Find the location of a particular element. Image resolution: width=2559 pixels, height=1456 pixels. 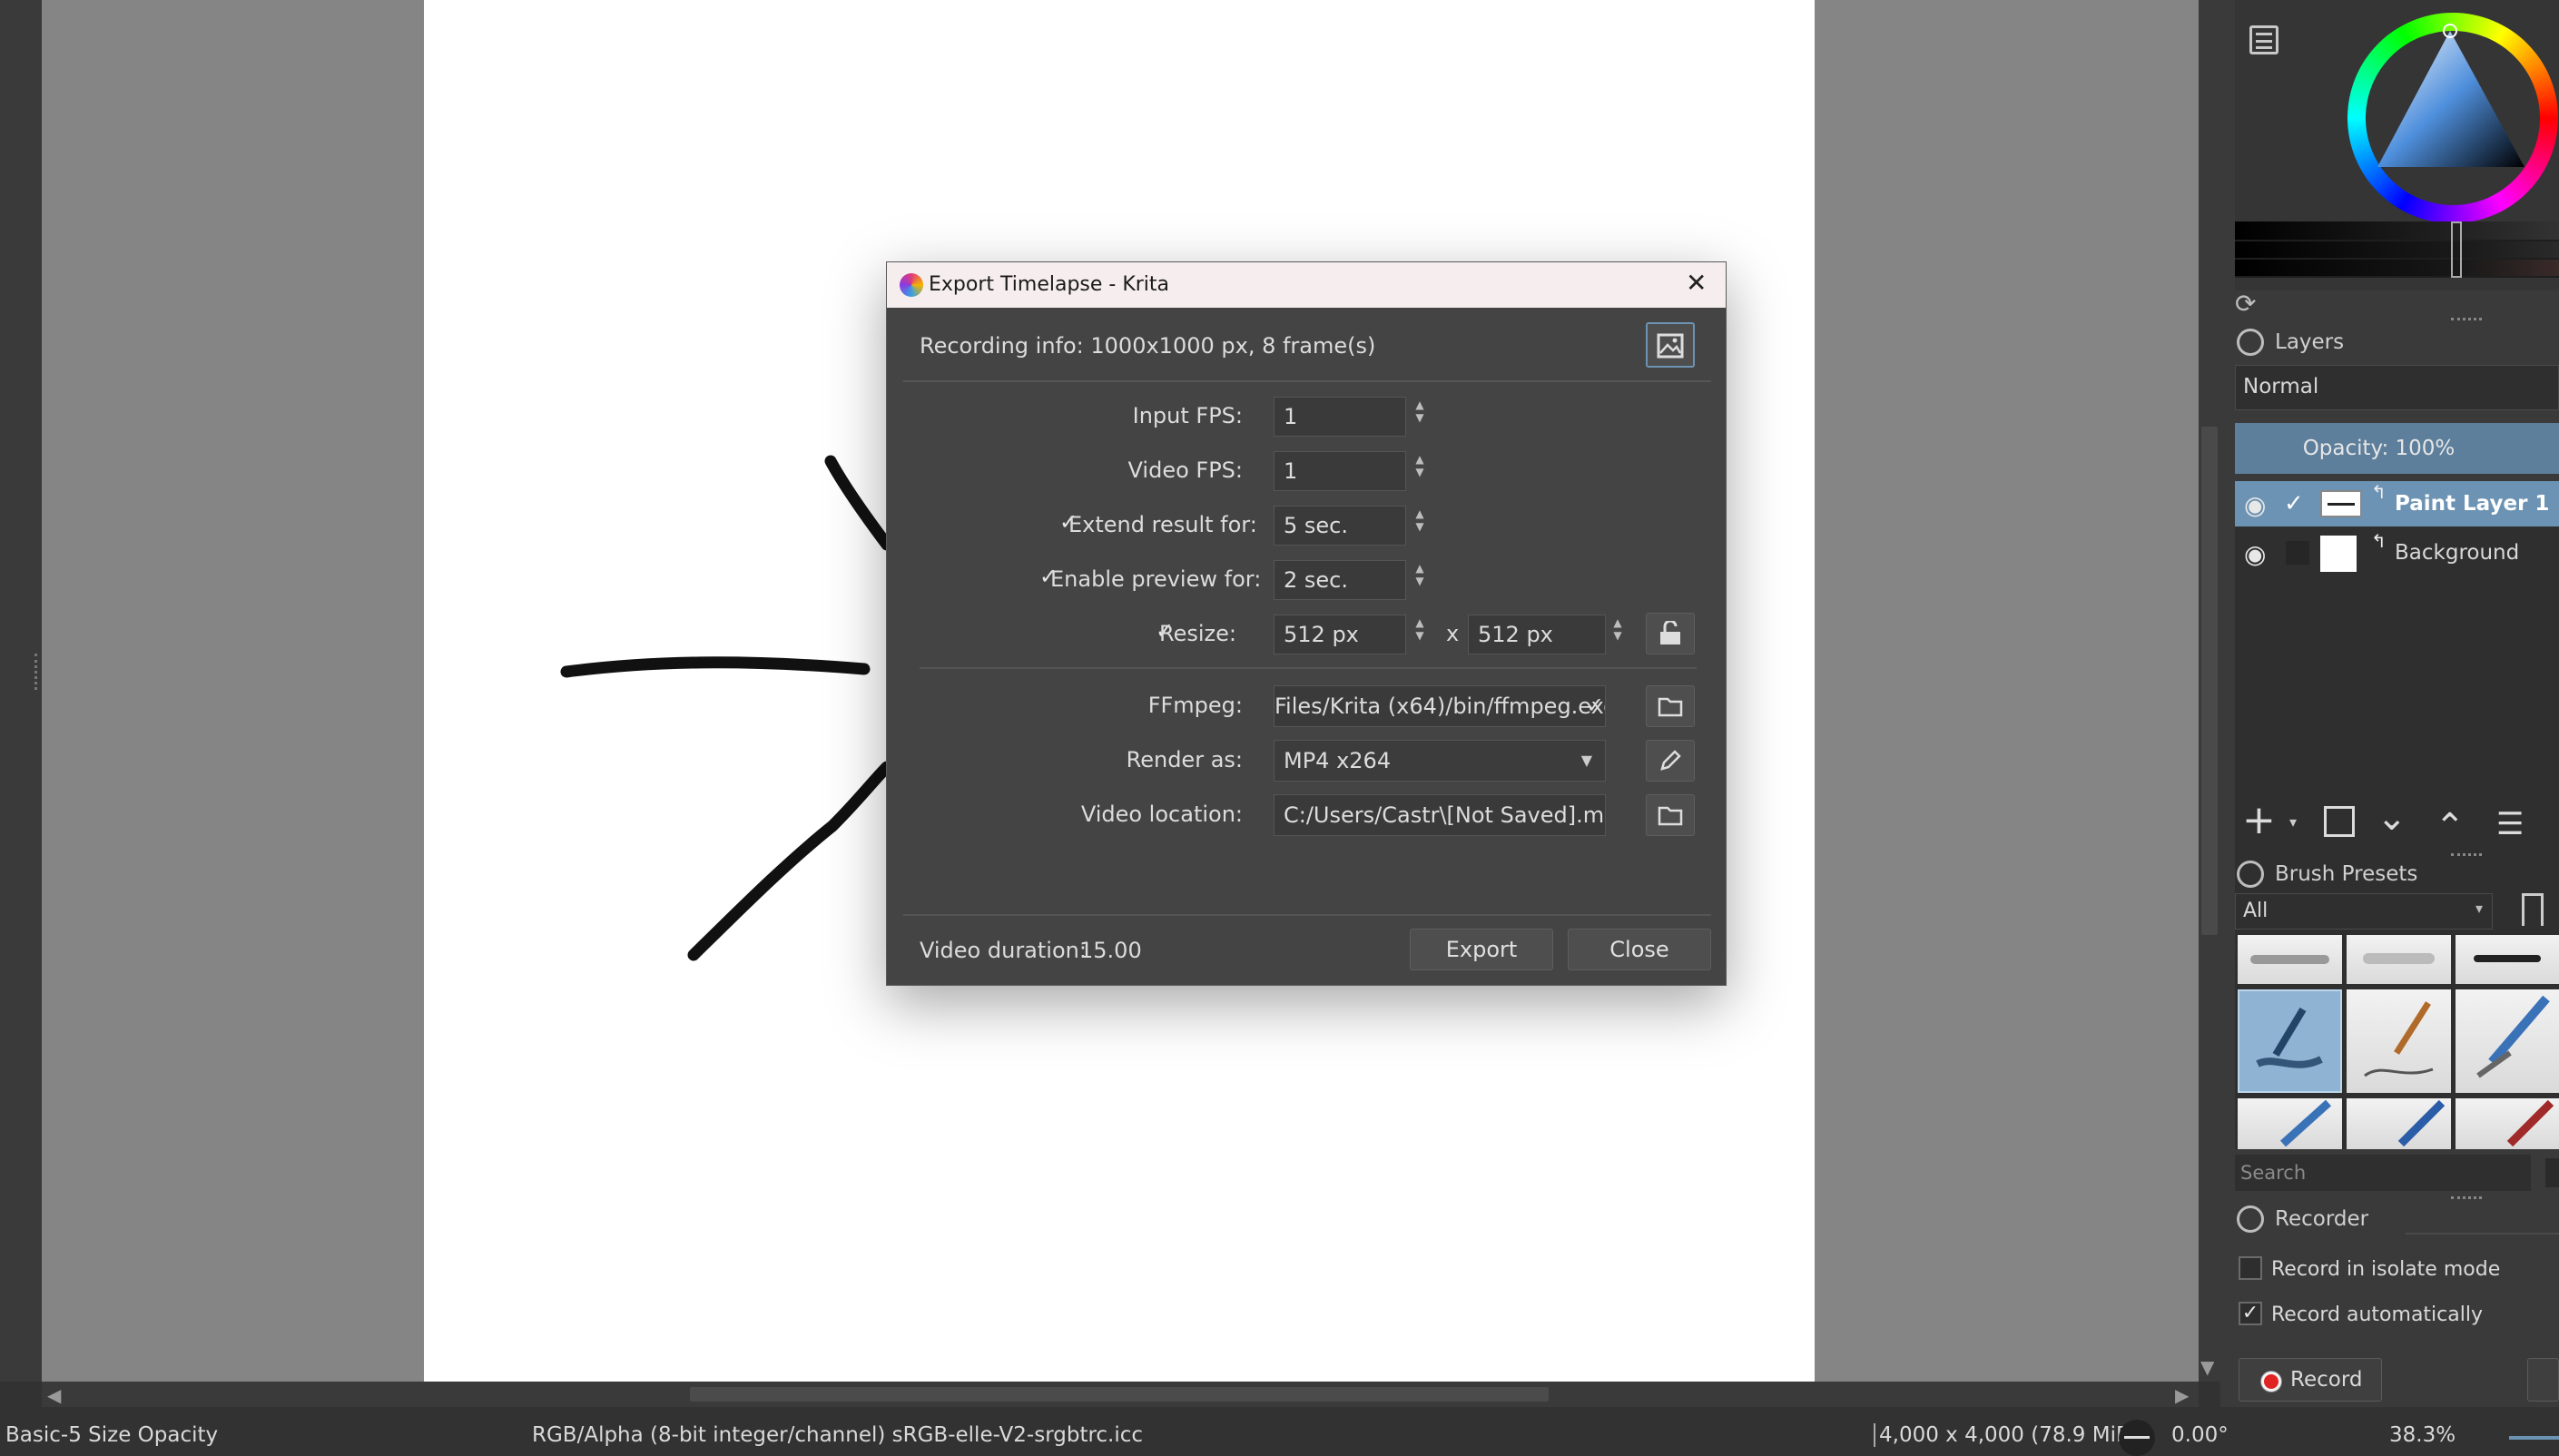

input-fps-label: Input FPS: is located at coordinates (1188, 416).